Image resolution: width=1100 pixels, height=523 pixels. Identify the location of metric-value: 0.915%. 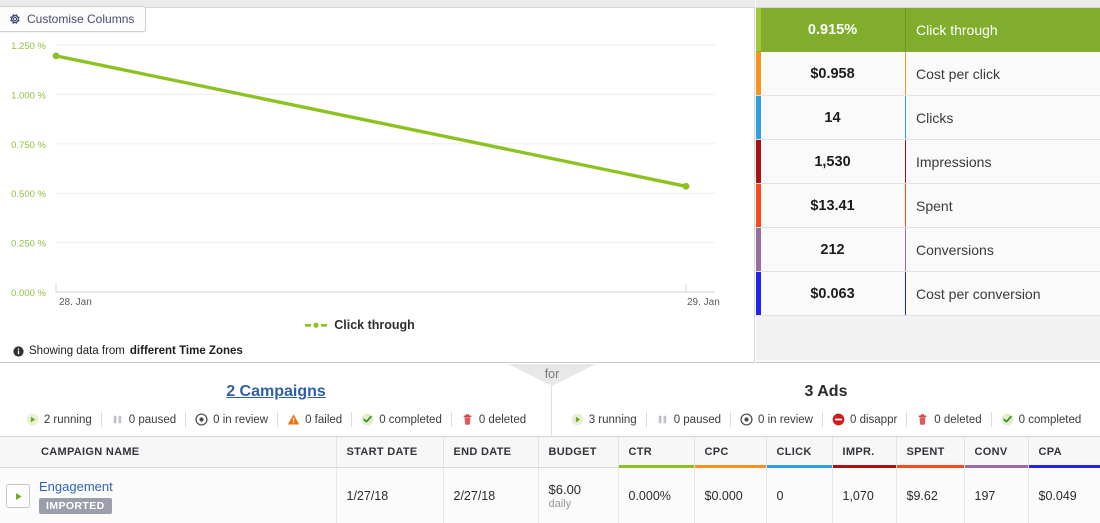
(832, 29).